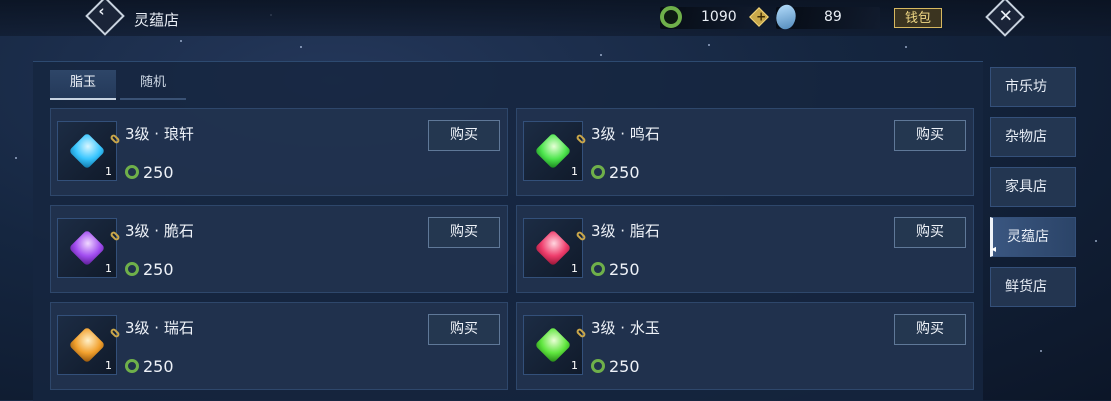 This screenshot has width=1111, height=401. I want to click on tab-random: 随机, so click(153, 85).